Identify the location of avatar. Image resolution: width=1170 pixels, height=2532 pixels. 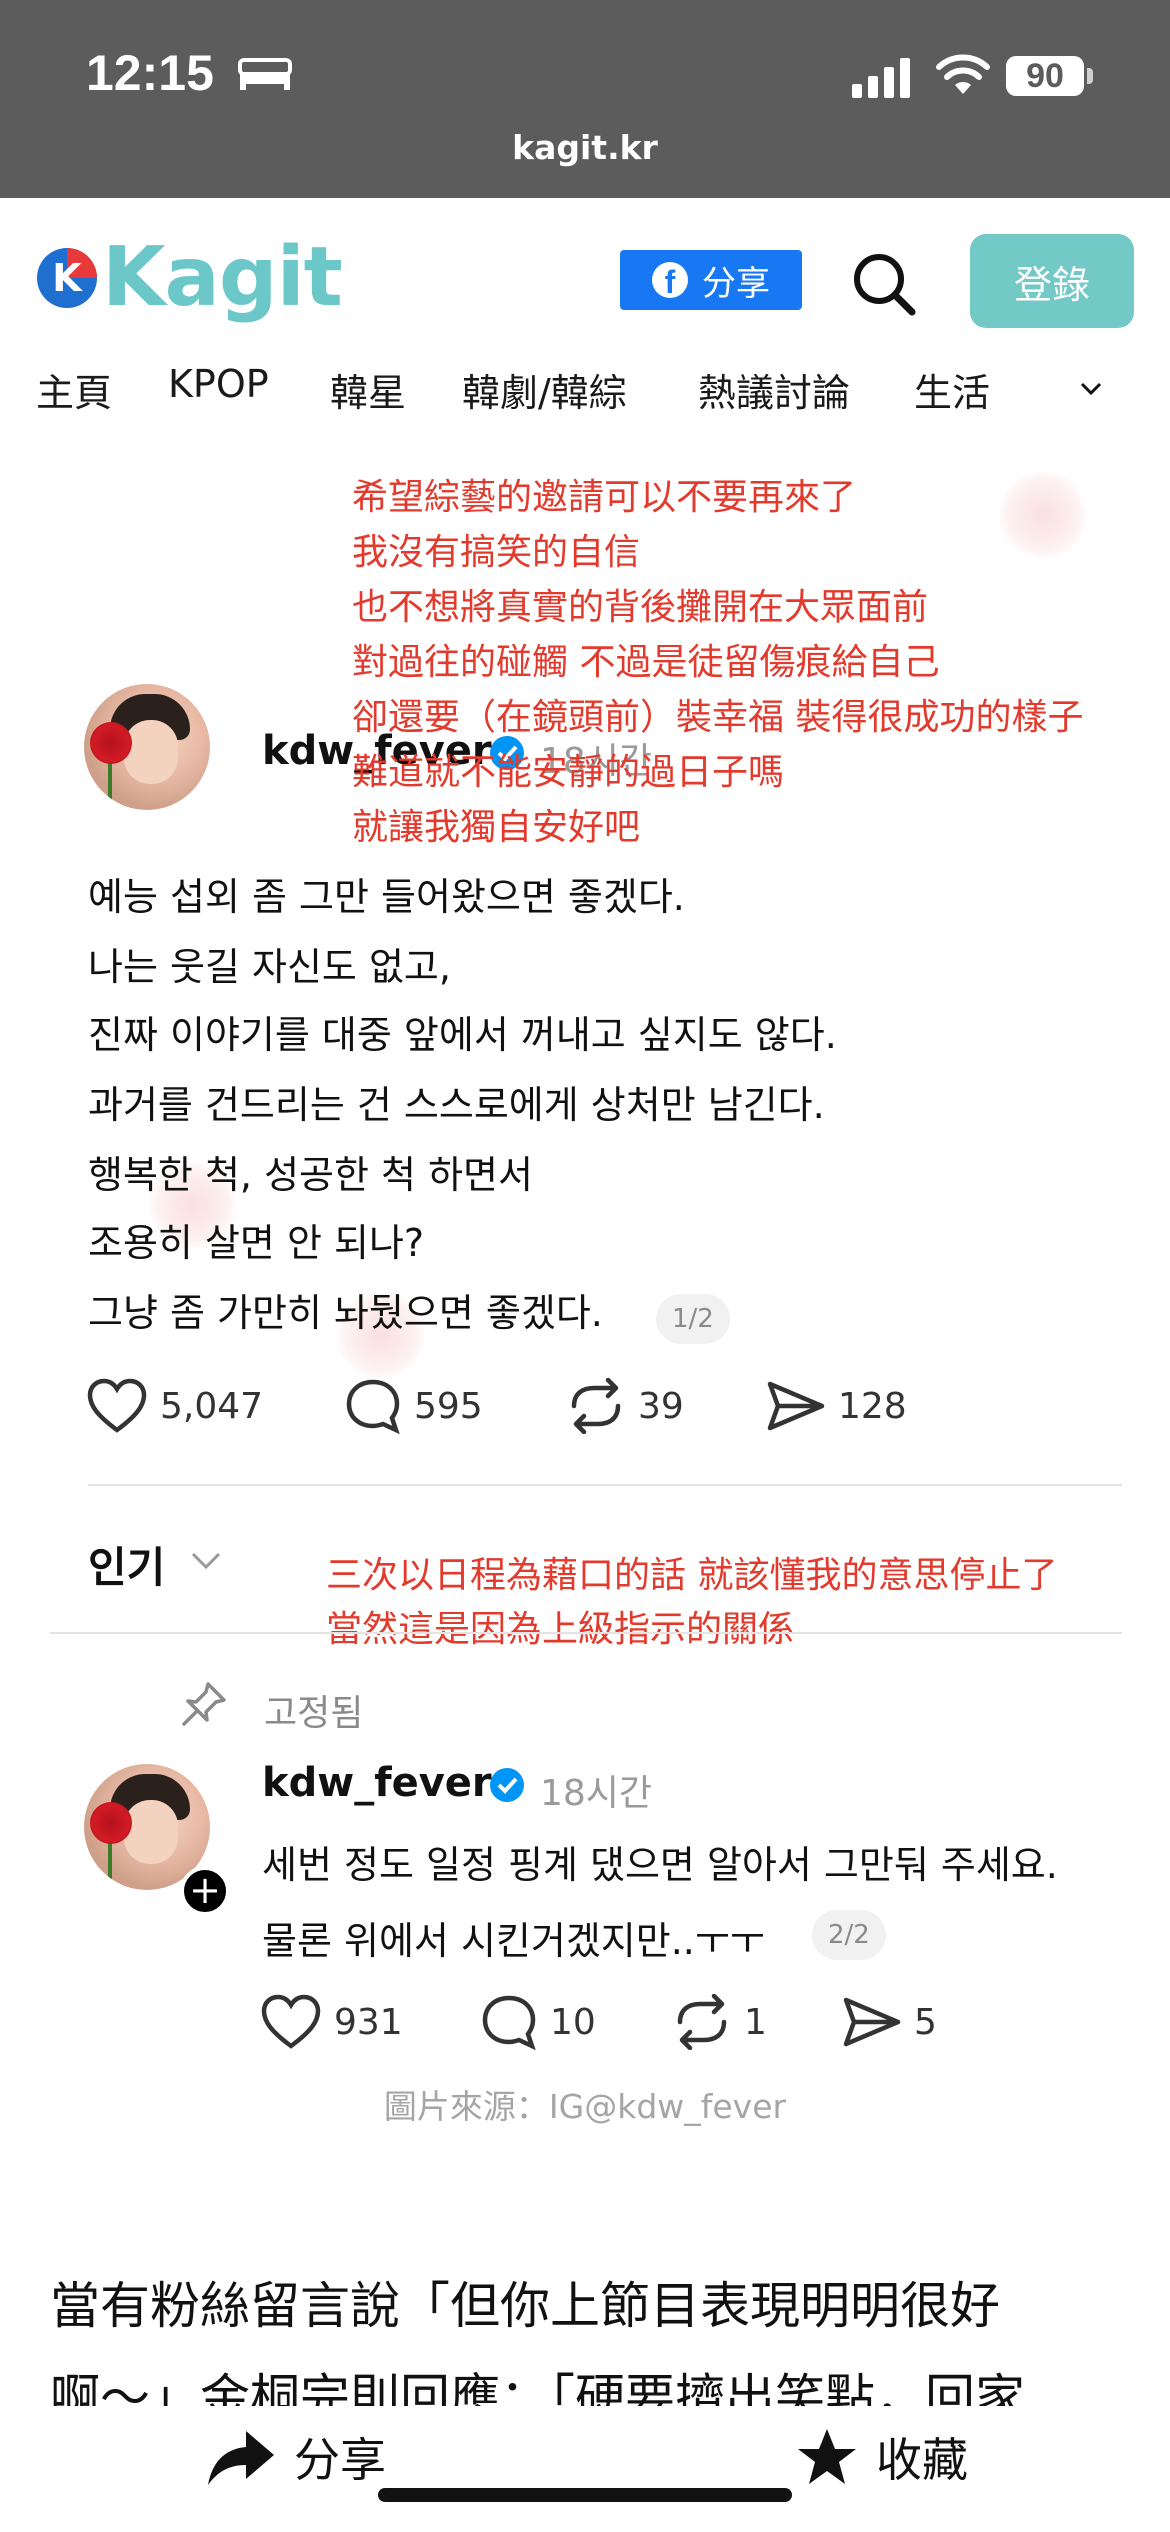
(147, 747).